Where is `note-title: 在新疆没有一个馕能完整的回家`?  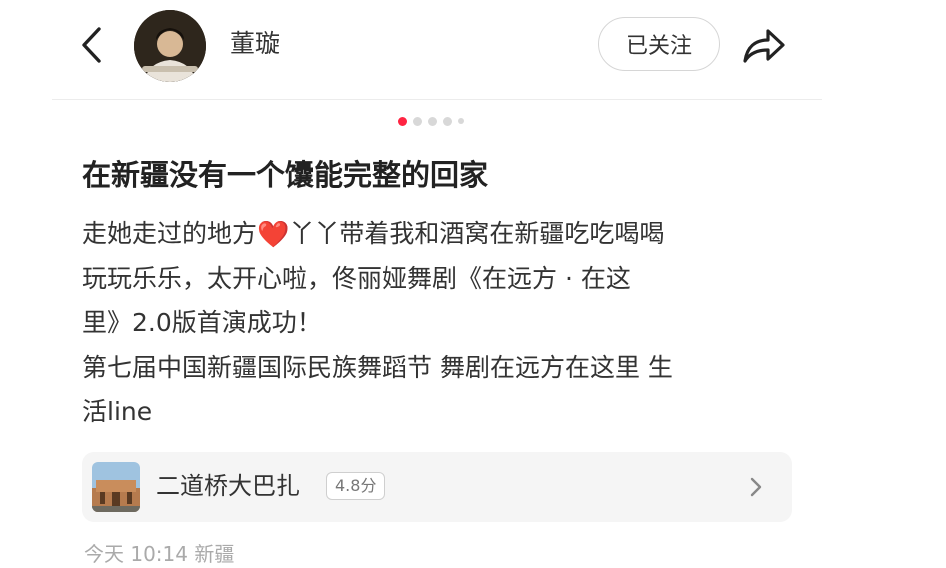 note-title: 在新疆没有一个馕能完整的回家 is located at coordinates (285, 175).